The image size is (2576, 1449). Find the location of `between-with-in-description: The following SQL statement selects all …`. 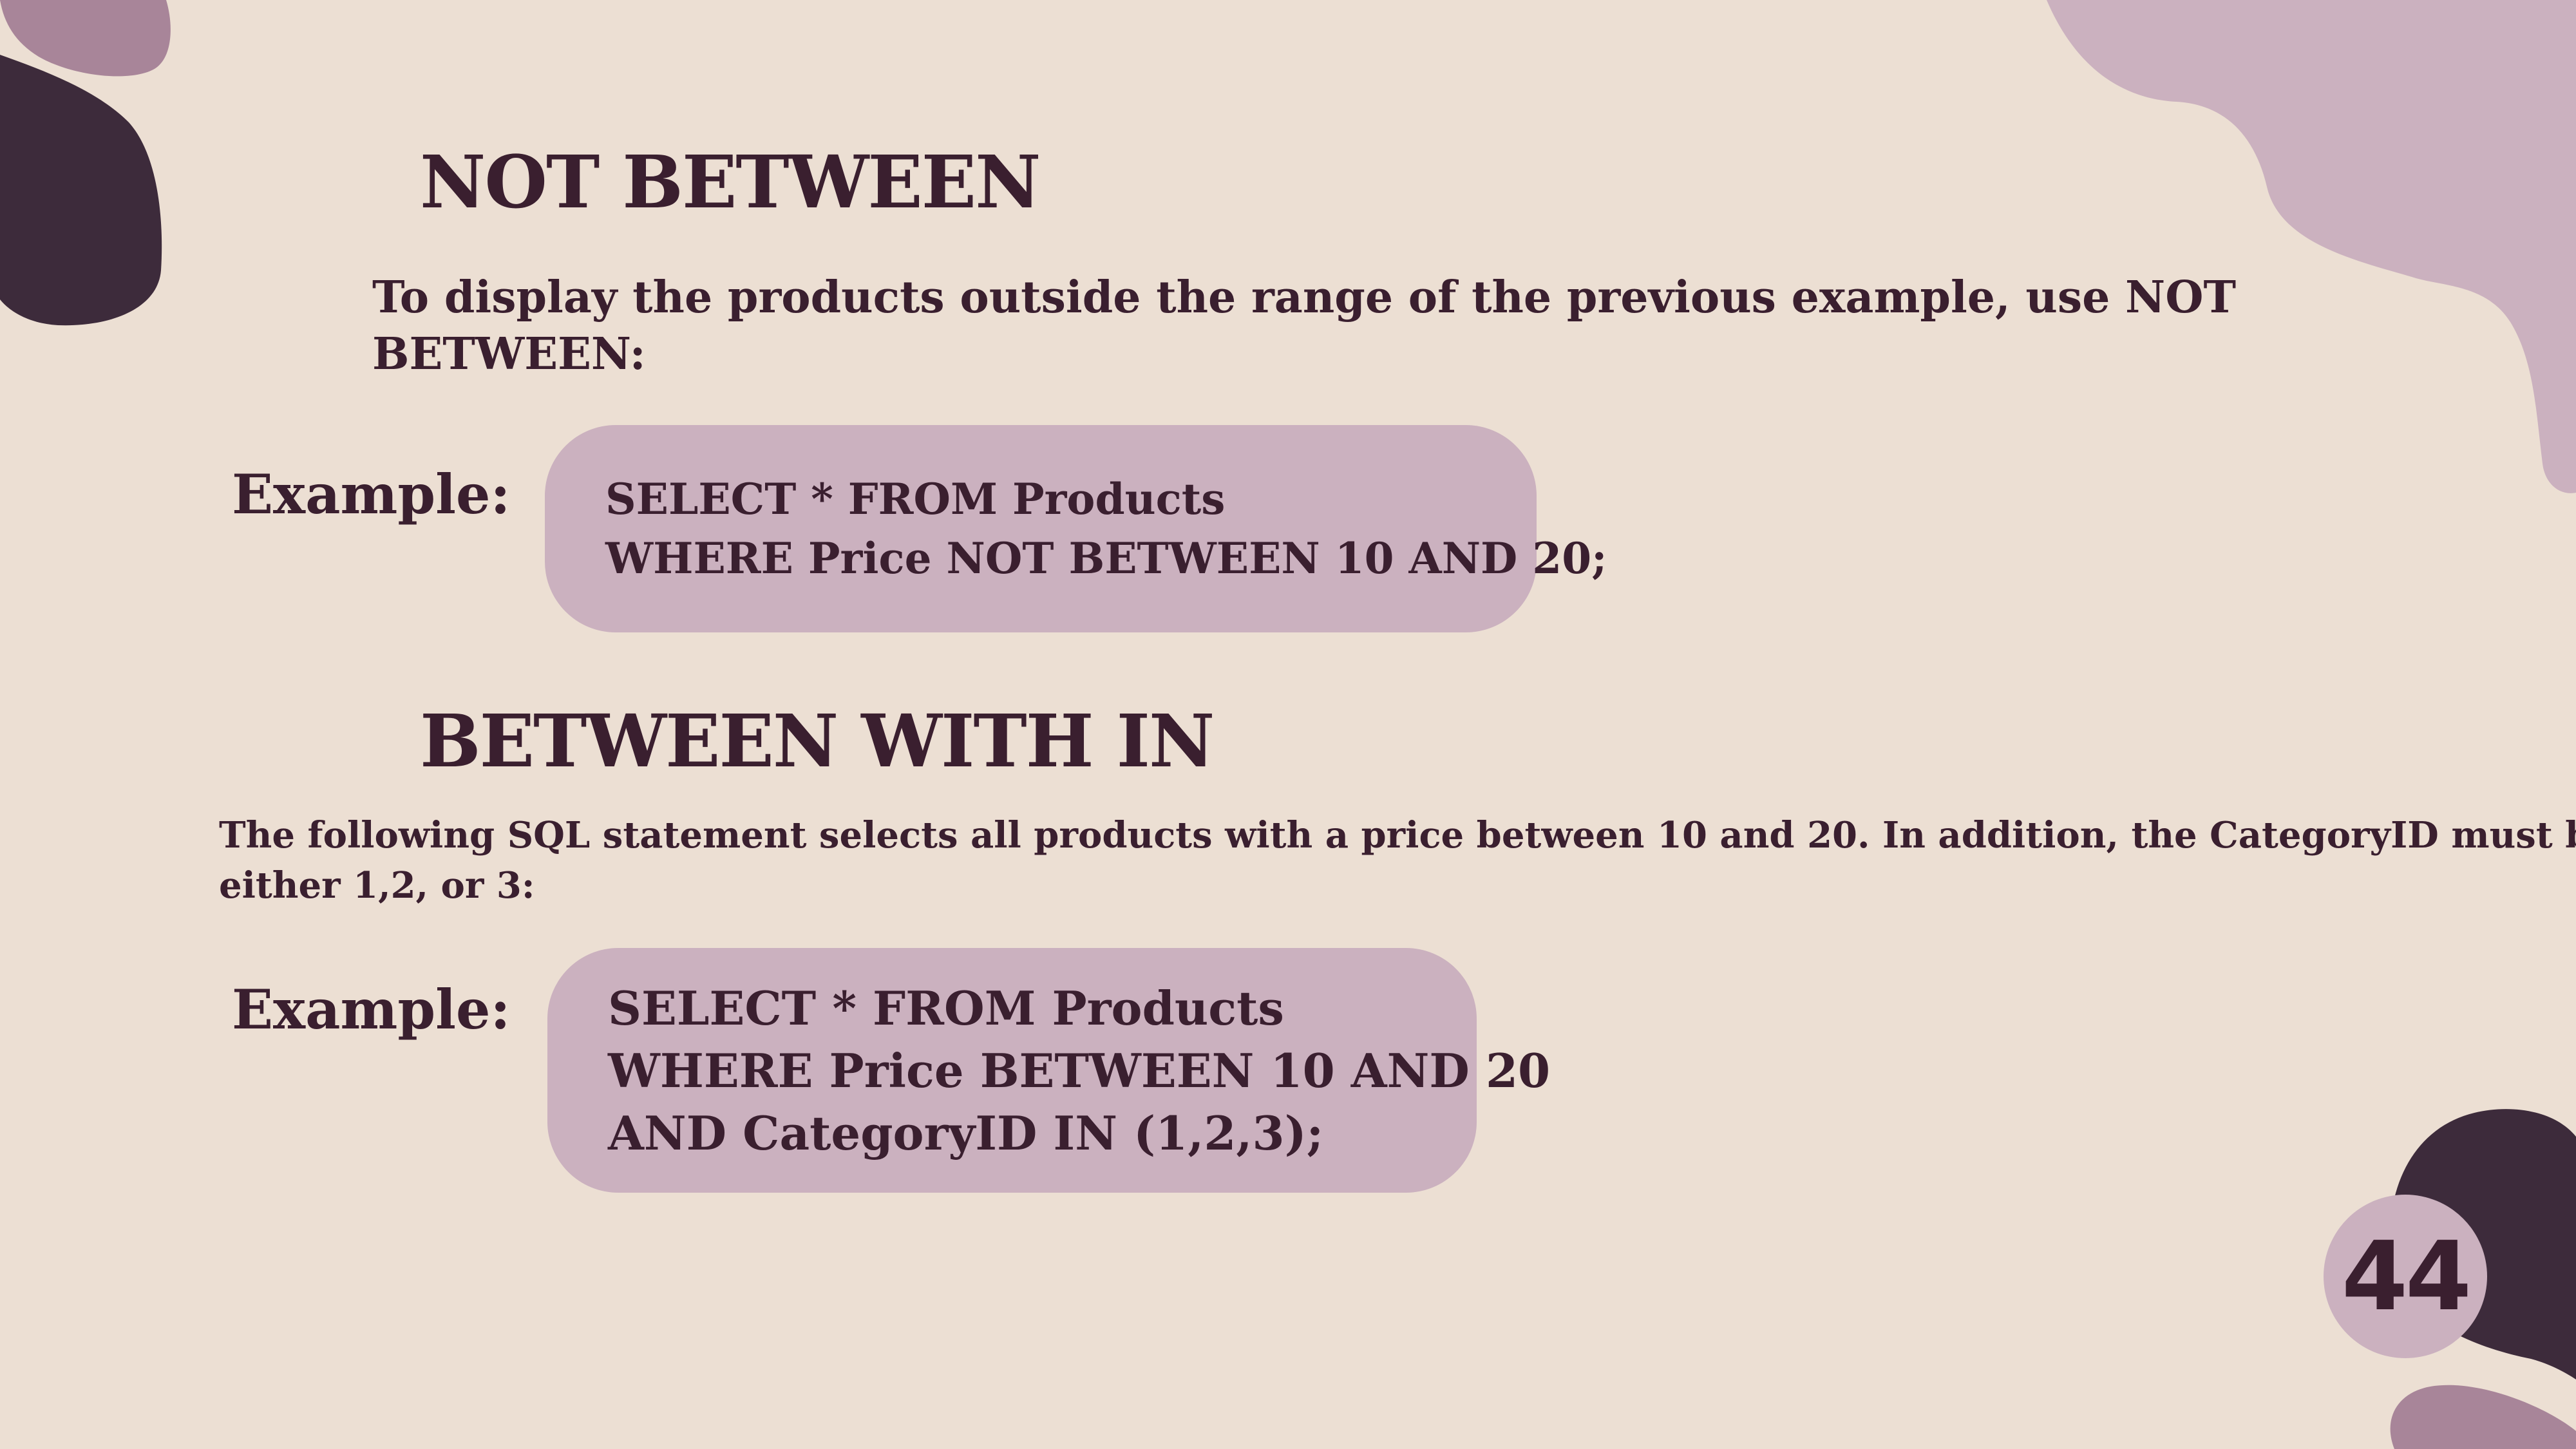

between-with-in-description: The following SQL statement selects all … is located at coordinates (1397, 860).